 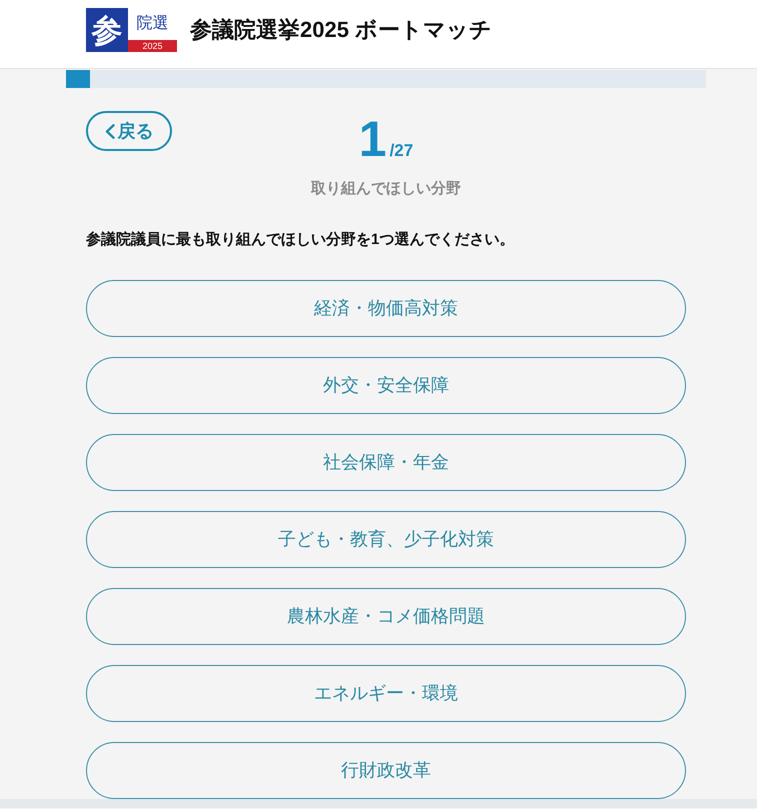 I want to click on logo-text: 院選, so click(x=153, y=24).